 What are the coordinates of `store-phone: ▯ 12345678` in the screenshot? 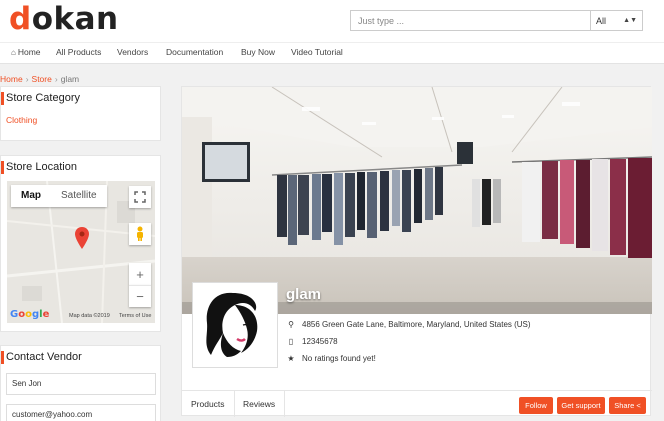 It's located at (312, 341).